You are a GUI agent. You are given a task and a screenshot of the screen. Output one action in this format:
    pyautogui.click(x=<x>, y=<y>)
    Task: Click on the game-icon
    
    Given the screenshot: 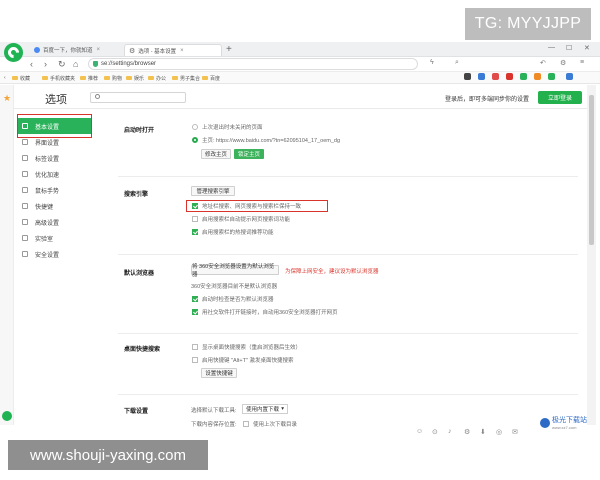 What is the action you would take?
    pyautogui.click(x=495, y=76)
    